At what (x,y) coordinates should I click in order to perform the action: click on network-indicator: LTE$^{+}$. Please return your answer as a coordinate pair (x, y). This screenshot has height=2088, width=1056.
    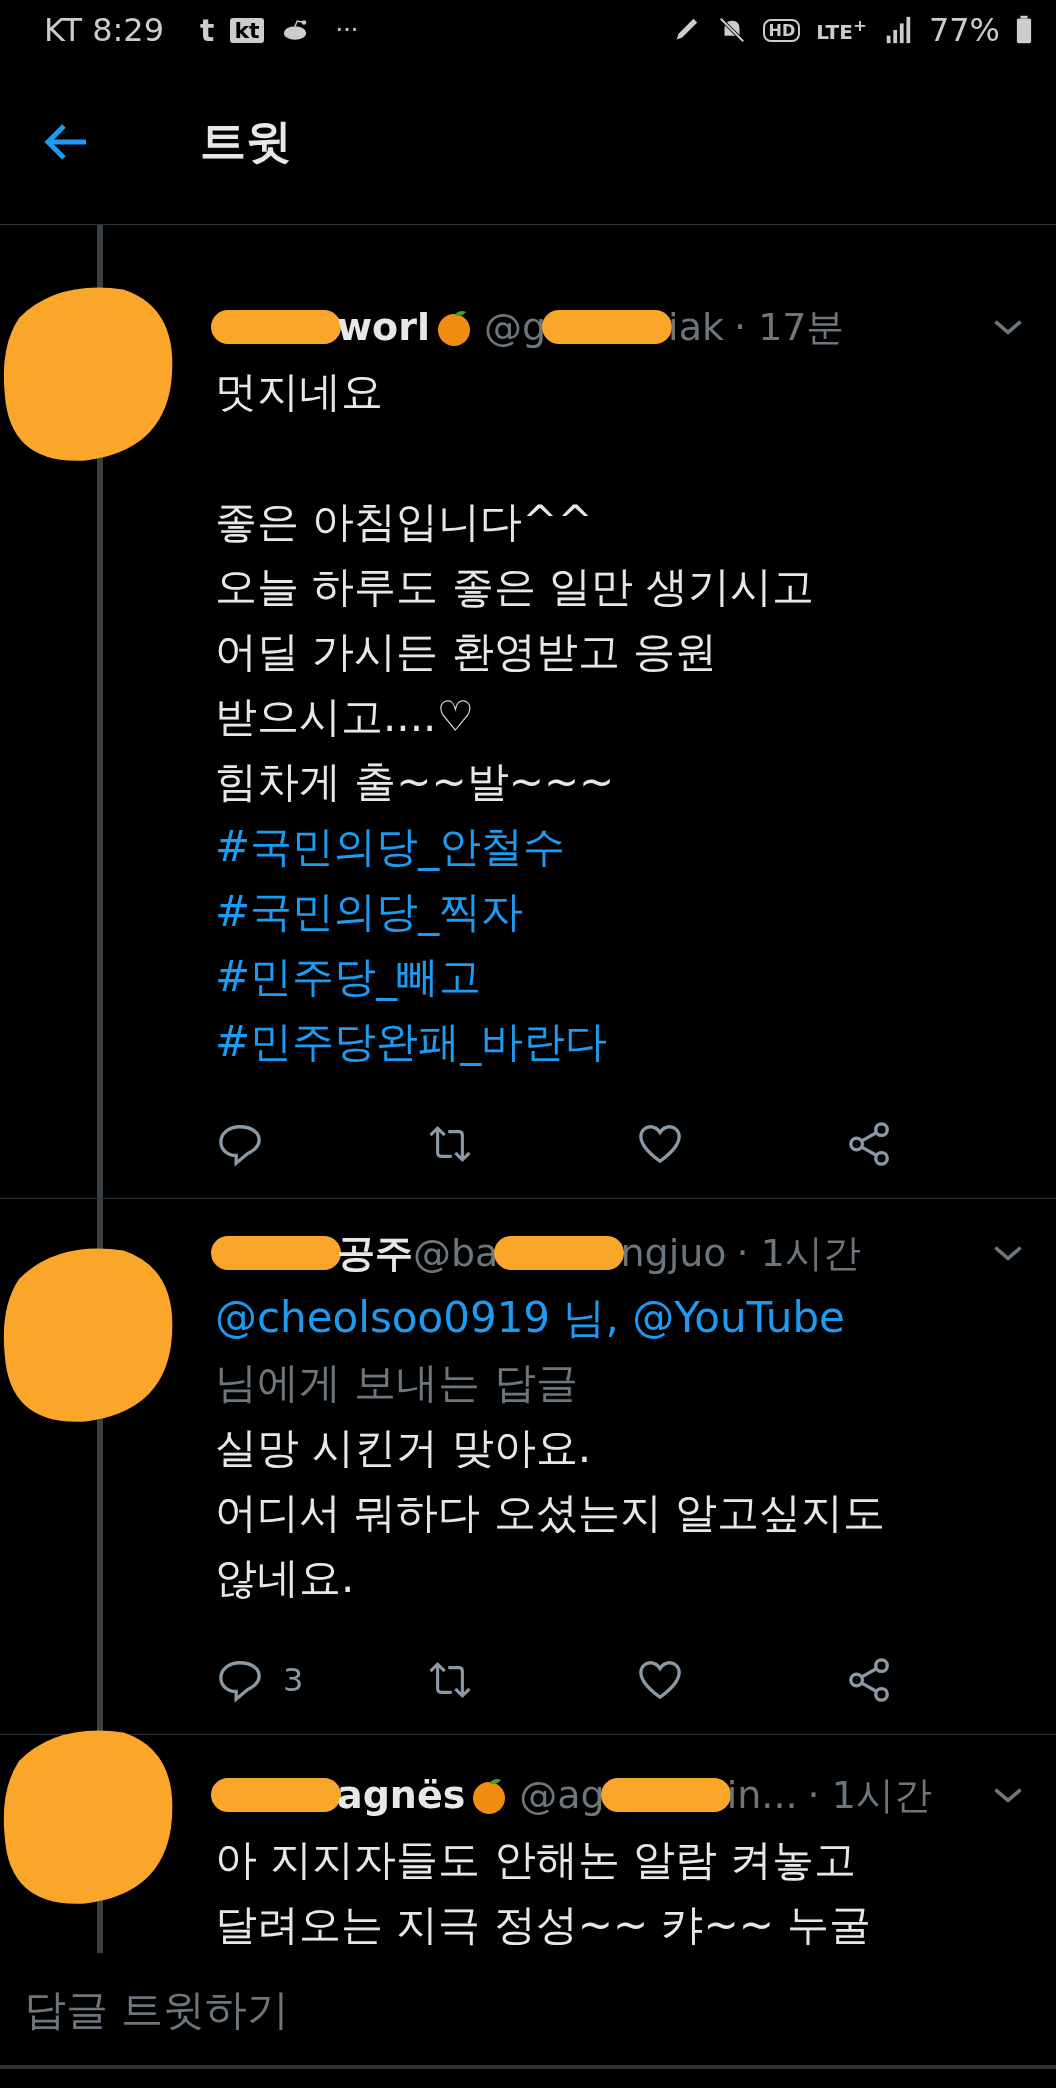
    Looking at the image, I should click on (841, 30).